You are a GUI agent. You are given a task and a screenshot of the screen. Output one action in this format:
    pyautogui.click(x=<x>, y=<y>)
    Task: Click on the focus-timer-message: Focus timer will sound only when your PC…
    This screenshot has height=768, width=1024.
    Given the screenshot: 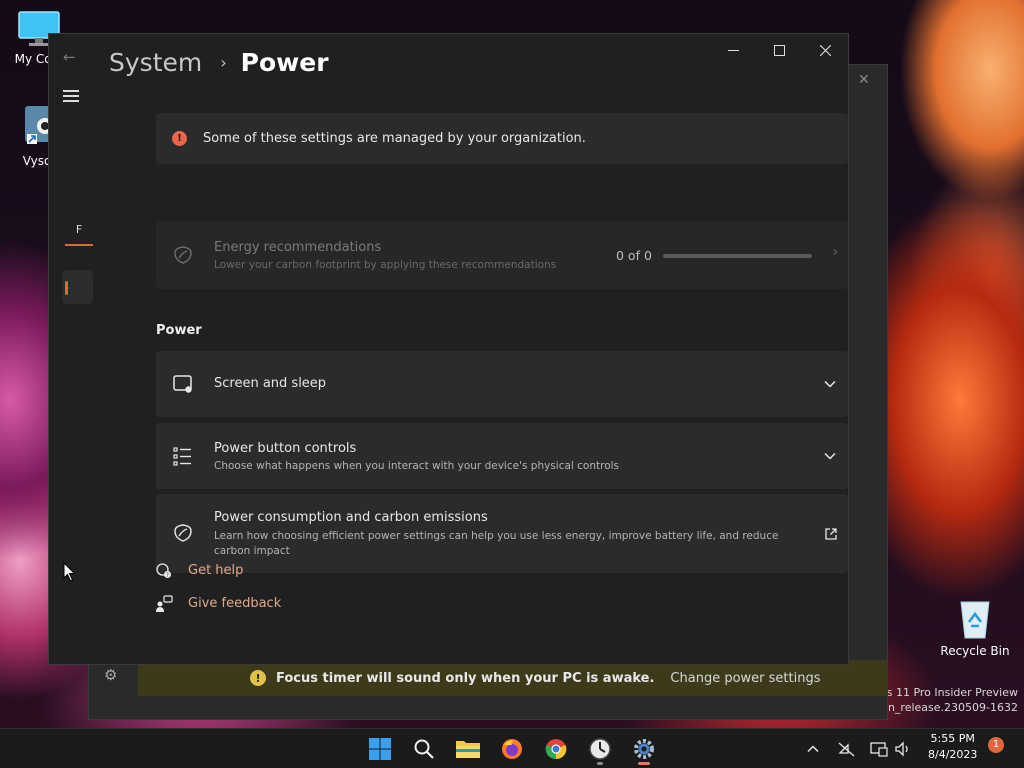 What is the action you would take?
    pyautogui.click(x=465, y=678)
    